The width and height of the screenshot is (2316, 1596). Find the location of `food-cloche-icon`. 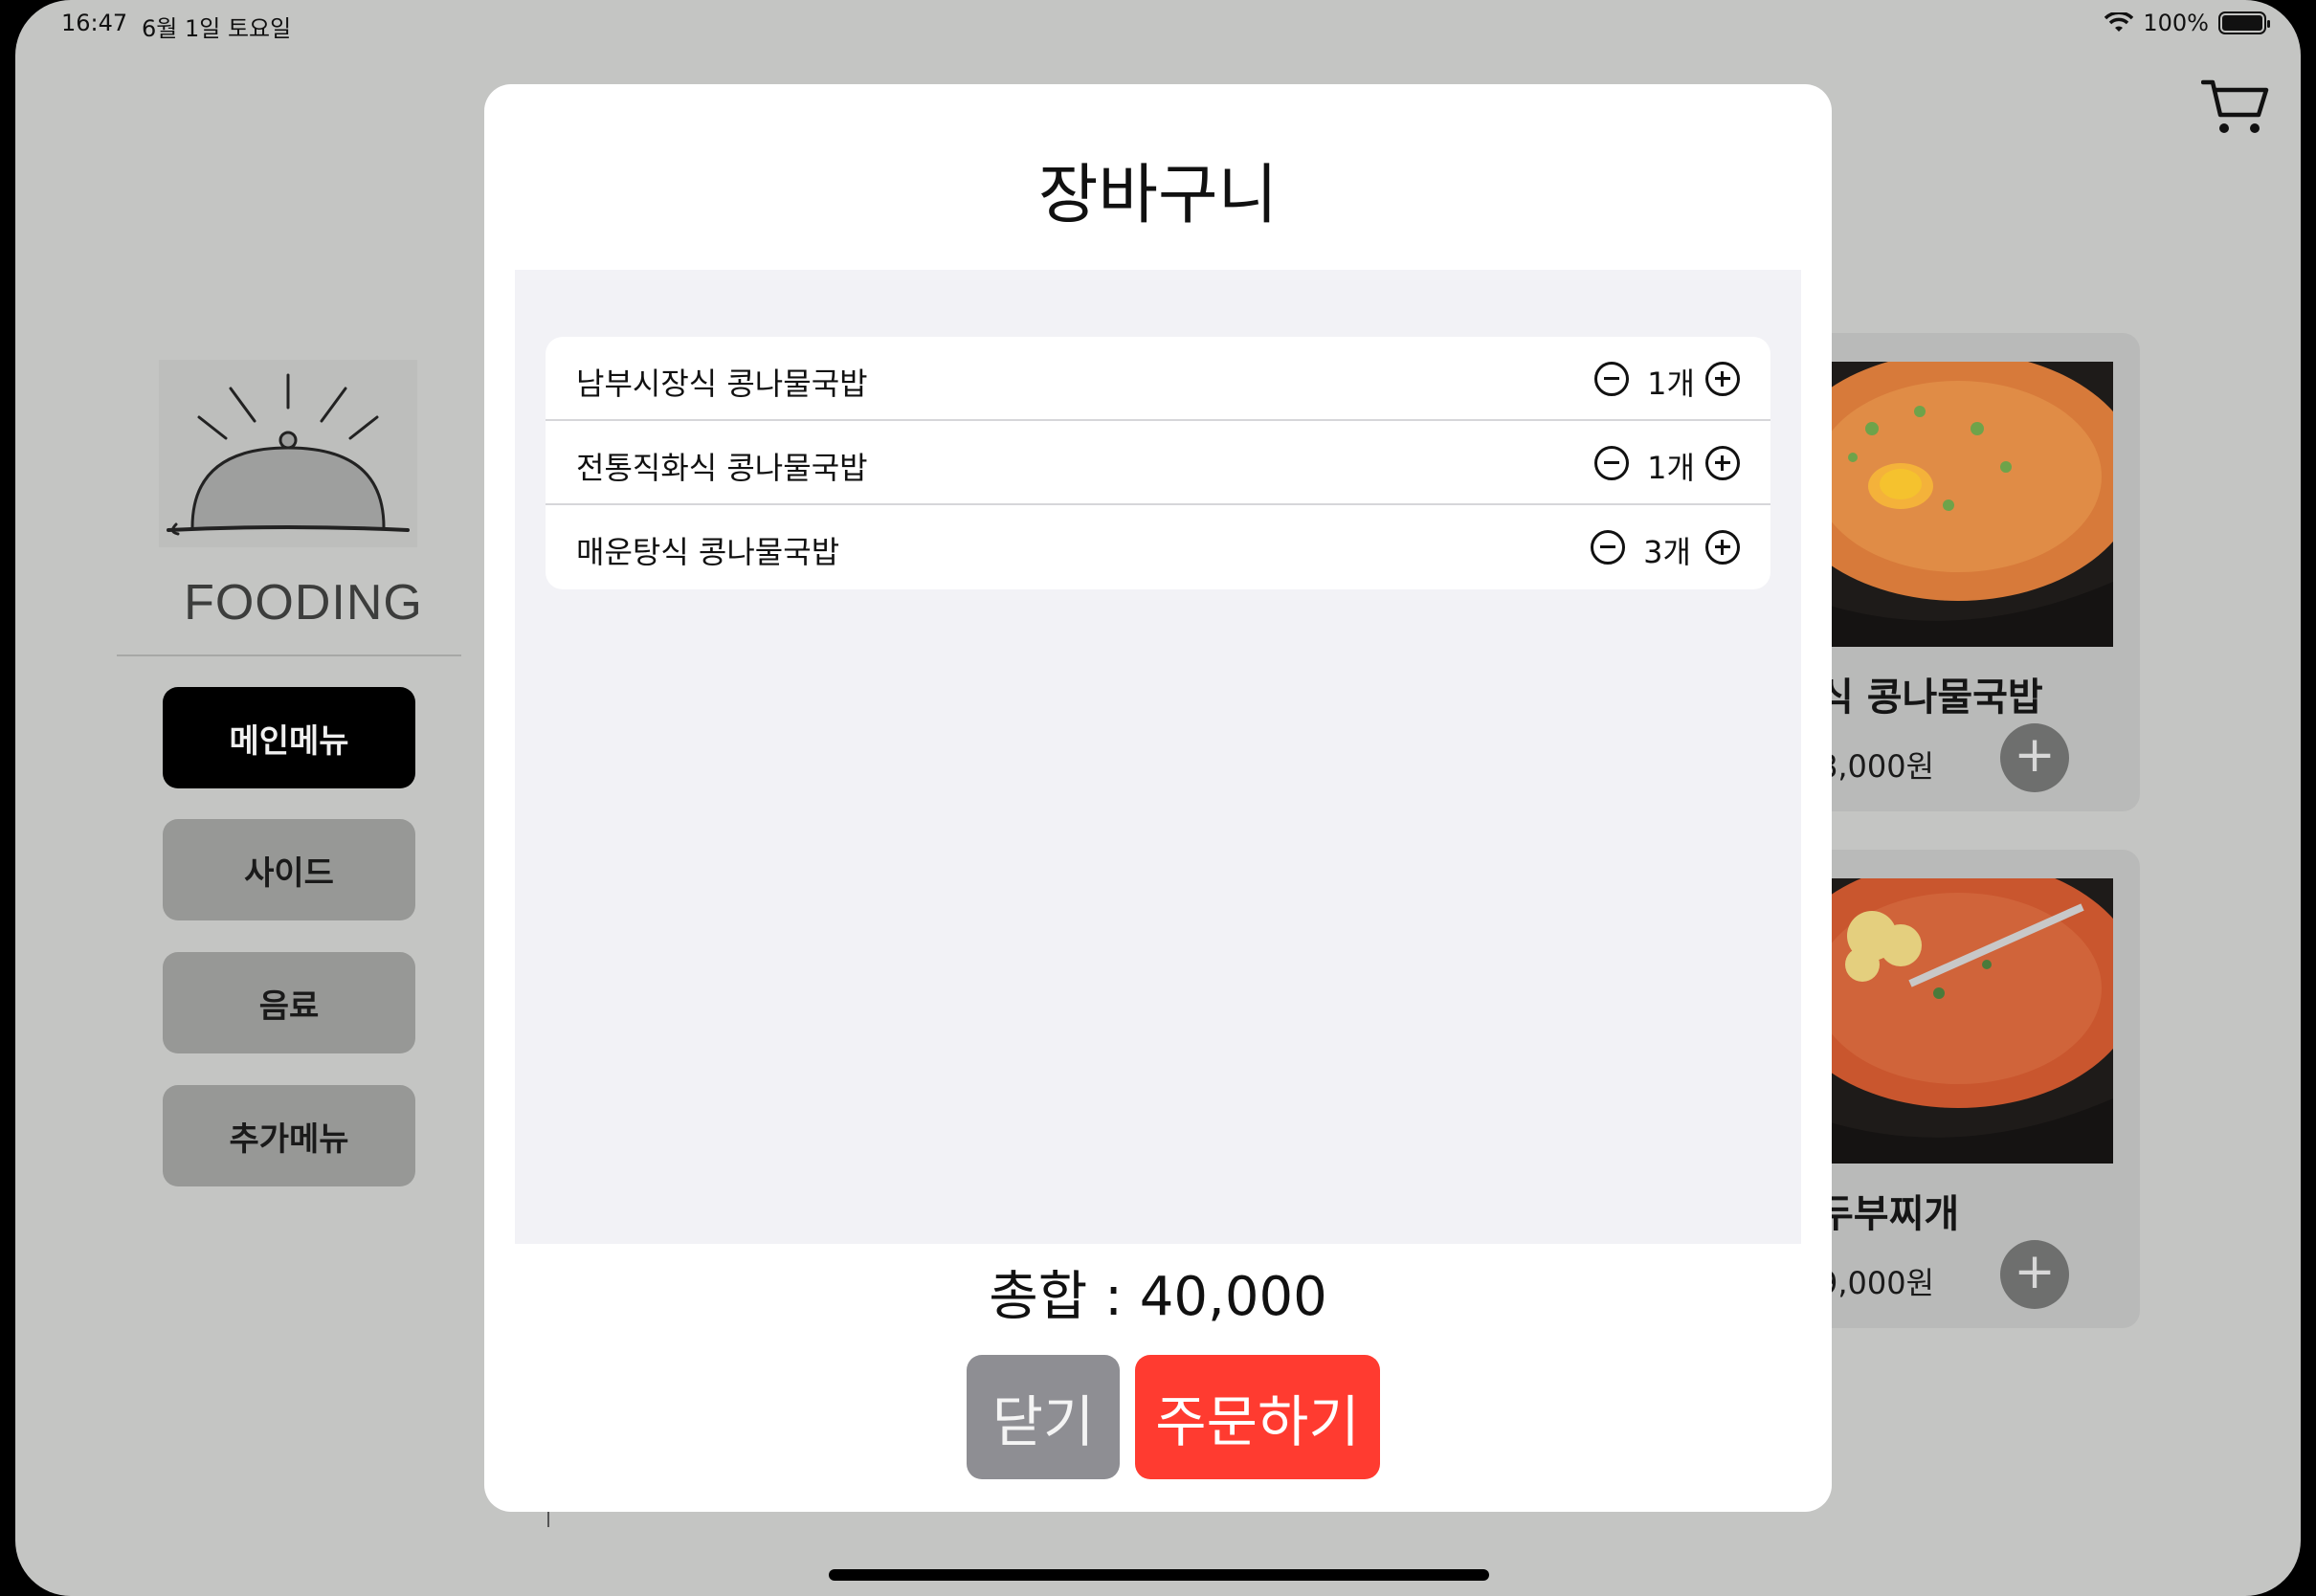

food-cloche-icon is located at coordinates (288, 455).